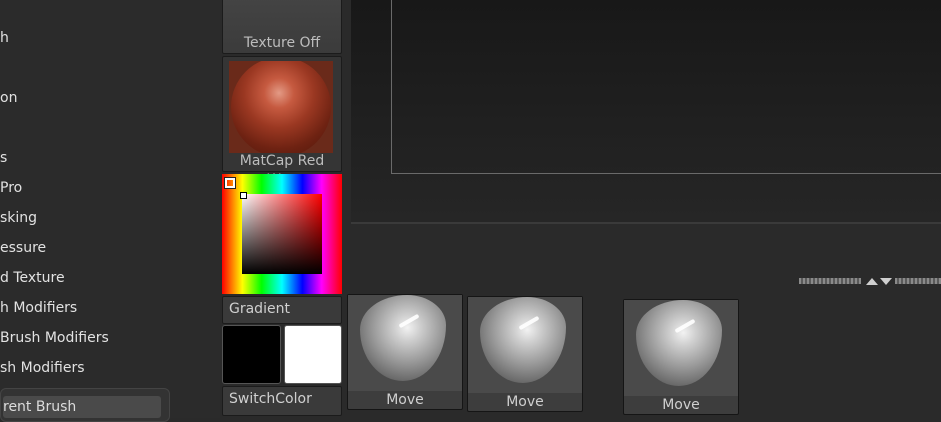 The image size is (941, 422). I want to click on primary-color-swatch, so click(251, 354).